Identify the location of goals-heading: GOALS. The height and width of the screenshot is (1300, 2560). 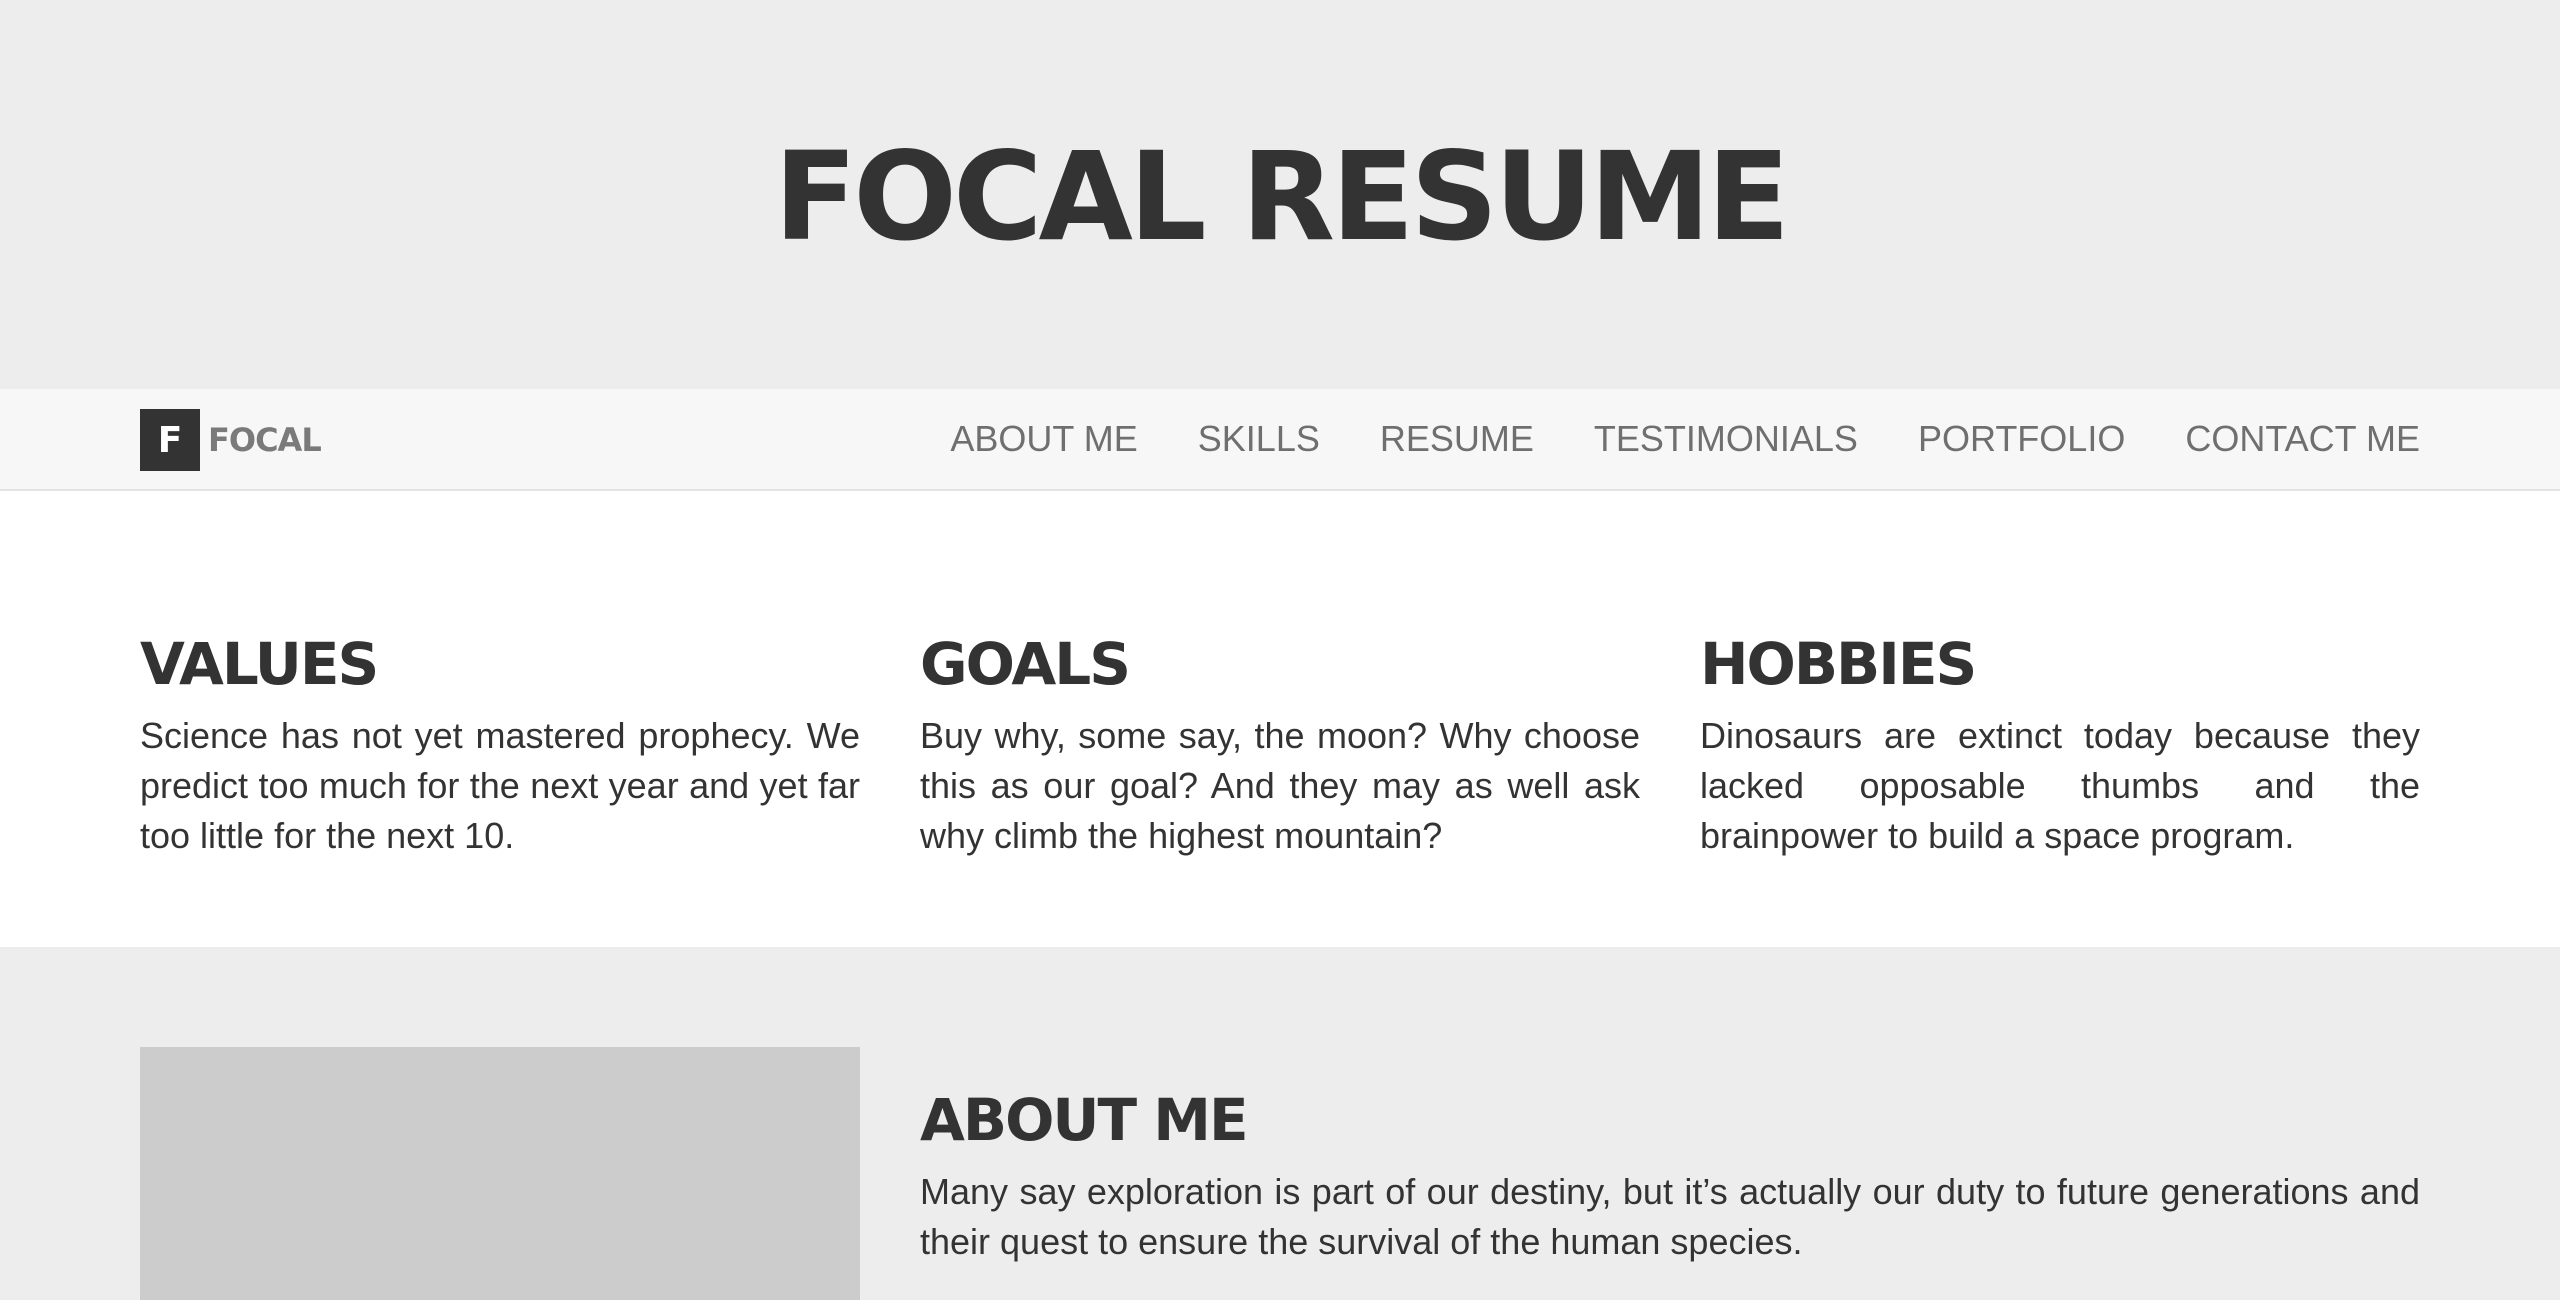
(1025, 664).